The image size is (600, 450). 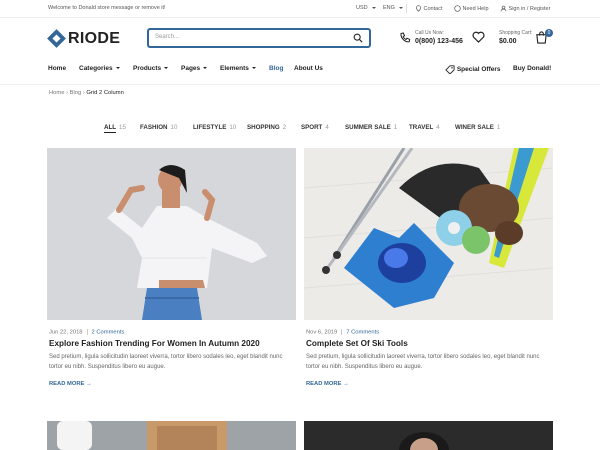 What do you see at coordinates (66, 332) in the screenshot?
I see `post-date: Jun 22, 2018` at bounding box center [66, 332].